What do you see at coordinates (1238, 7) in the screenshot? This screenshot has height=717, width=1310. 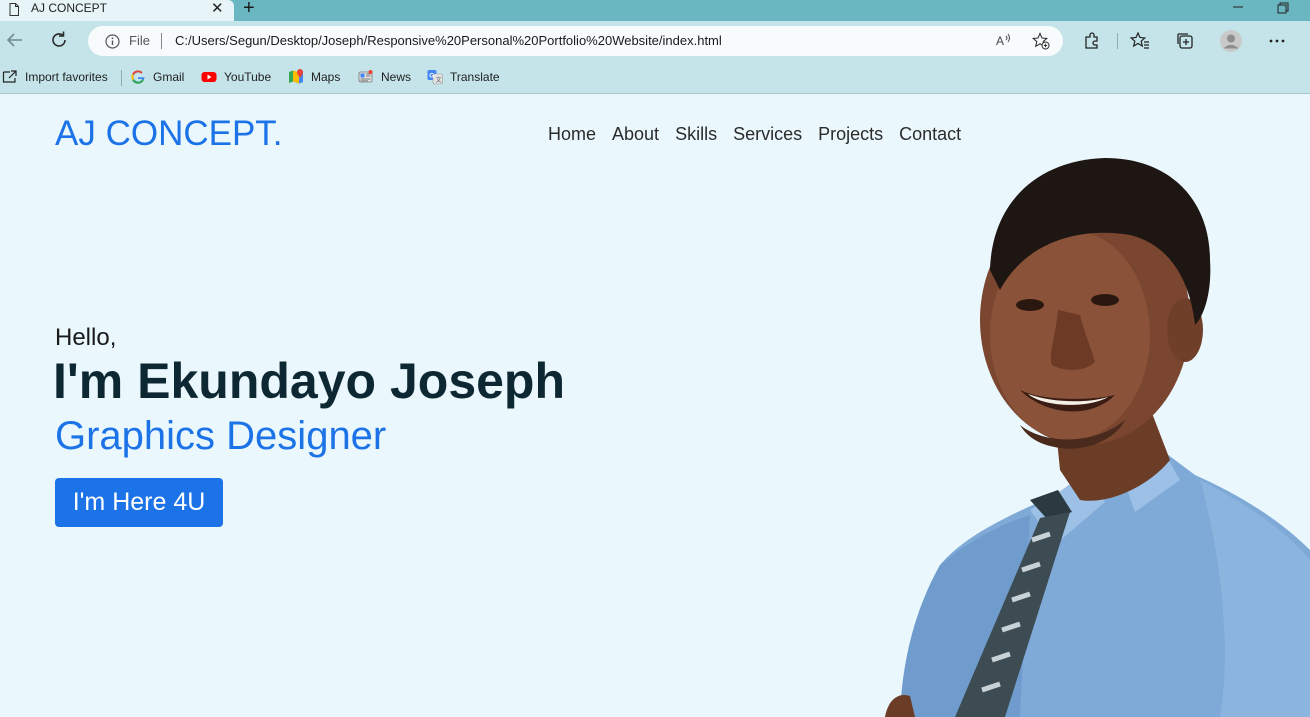 I see `minimize-icon` at bounding box center [1238, 7].